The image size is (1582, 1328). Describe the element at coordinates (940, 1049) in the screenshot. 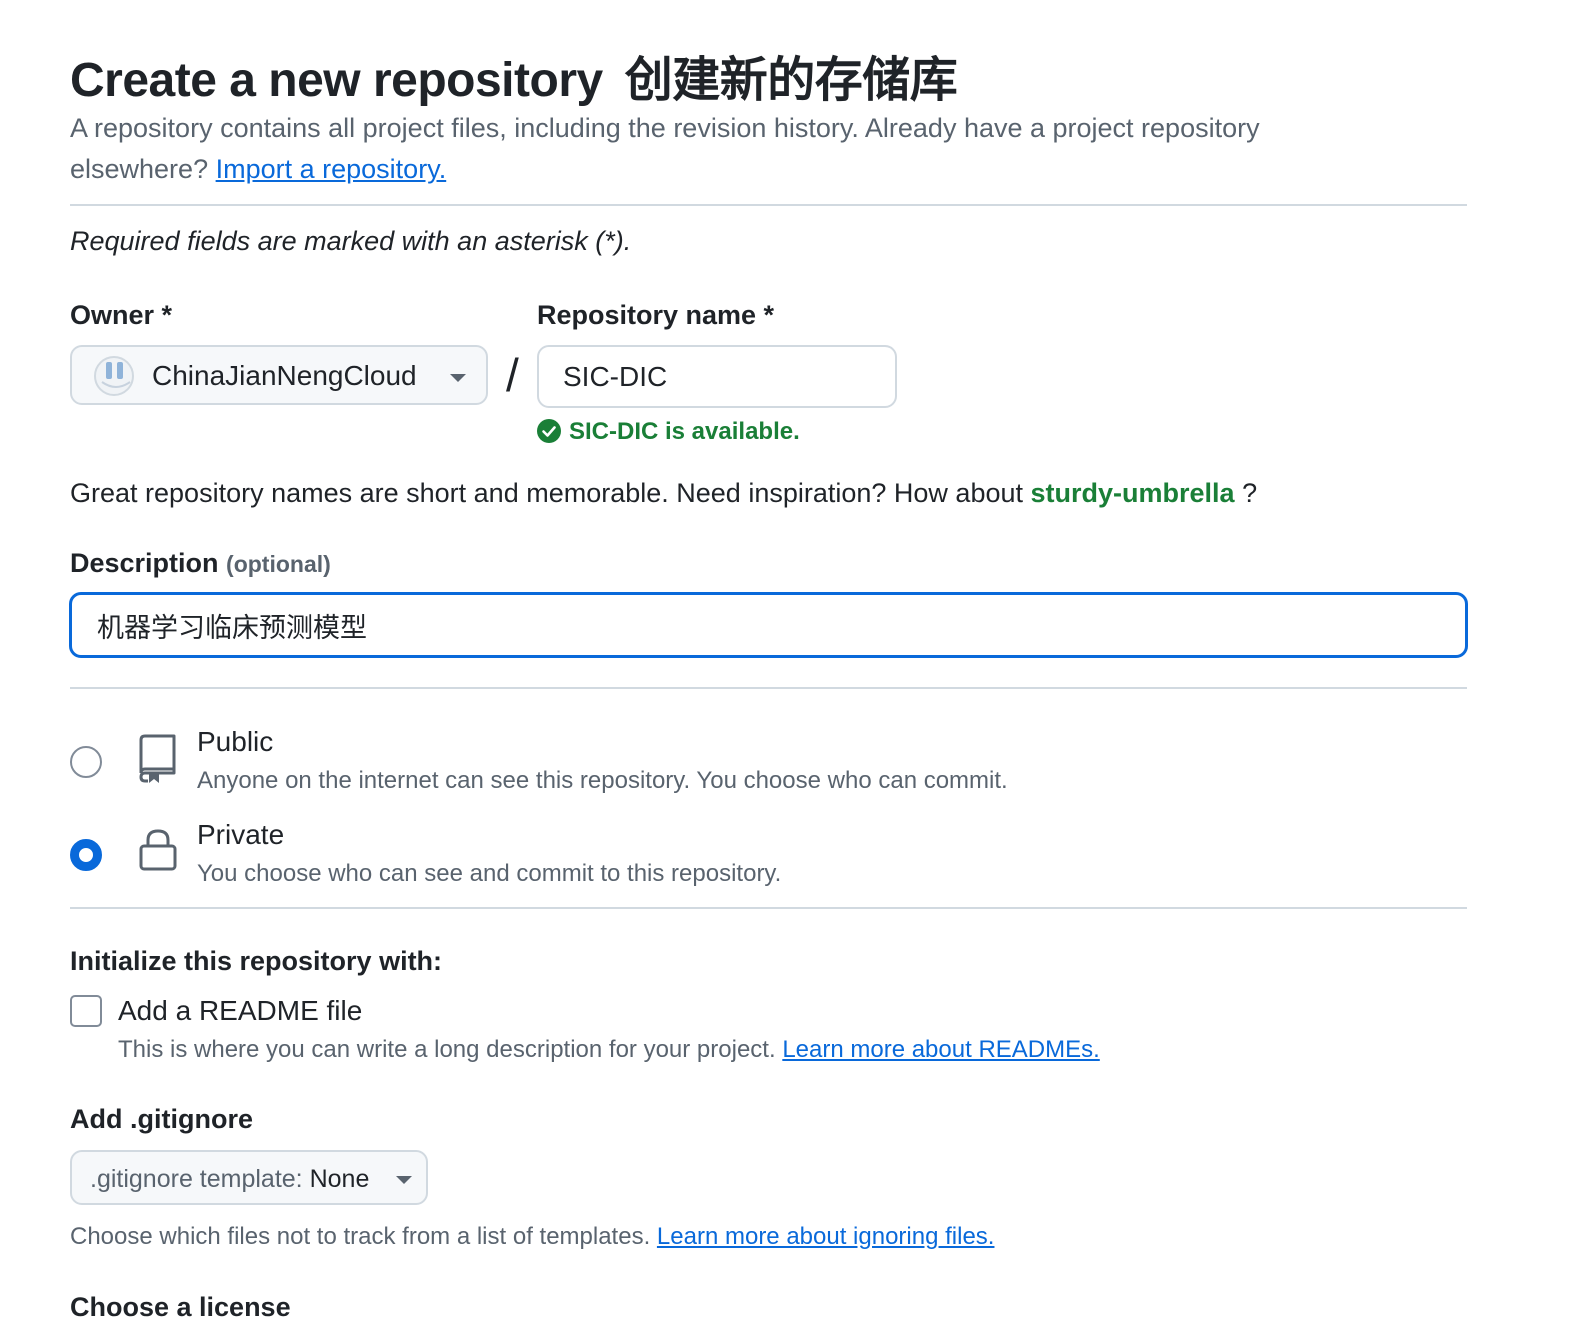

I see `learn-more-readmes-link: Learn more about READMEs.` at that location.